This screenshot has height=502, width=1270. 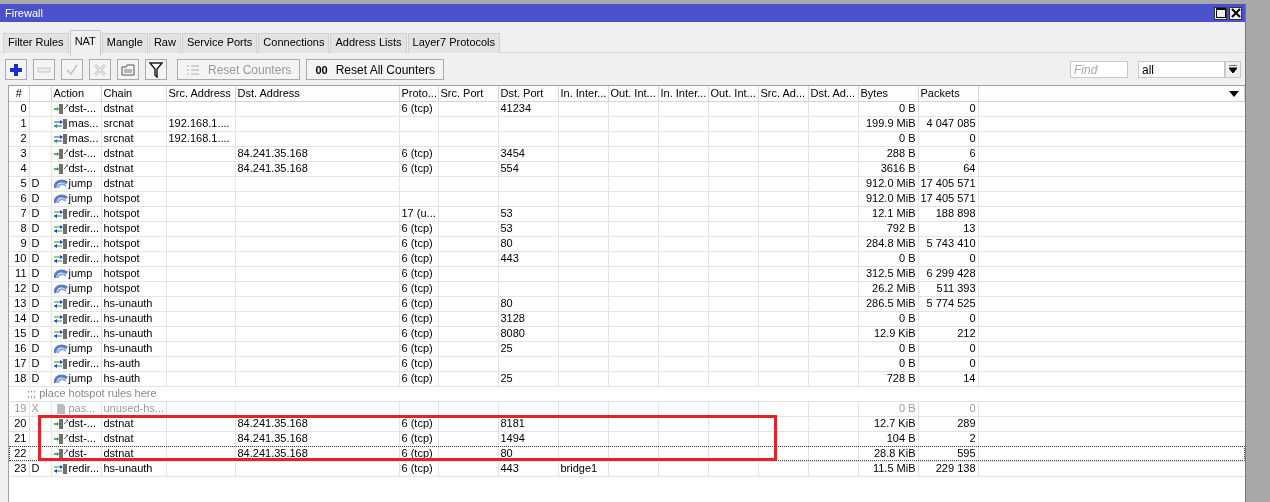 What do you see at coordinates (627, 303) in the screenshot?
I see `table-row: 13 D redir... hs-unauth 6 (tcp) 80 286.5 MiB 5 774 525` at bounding box center [627, 303].